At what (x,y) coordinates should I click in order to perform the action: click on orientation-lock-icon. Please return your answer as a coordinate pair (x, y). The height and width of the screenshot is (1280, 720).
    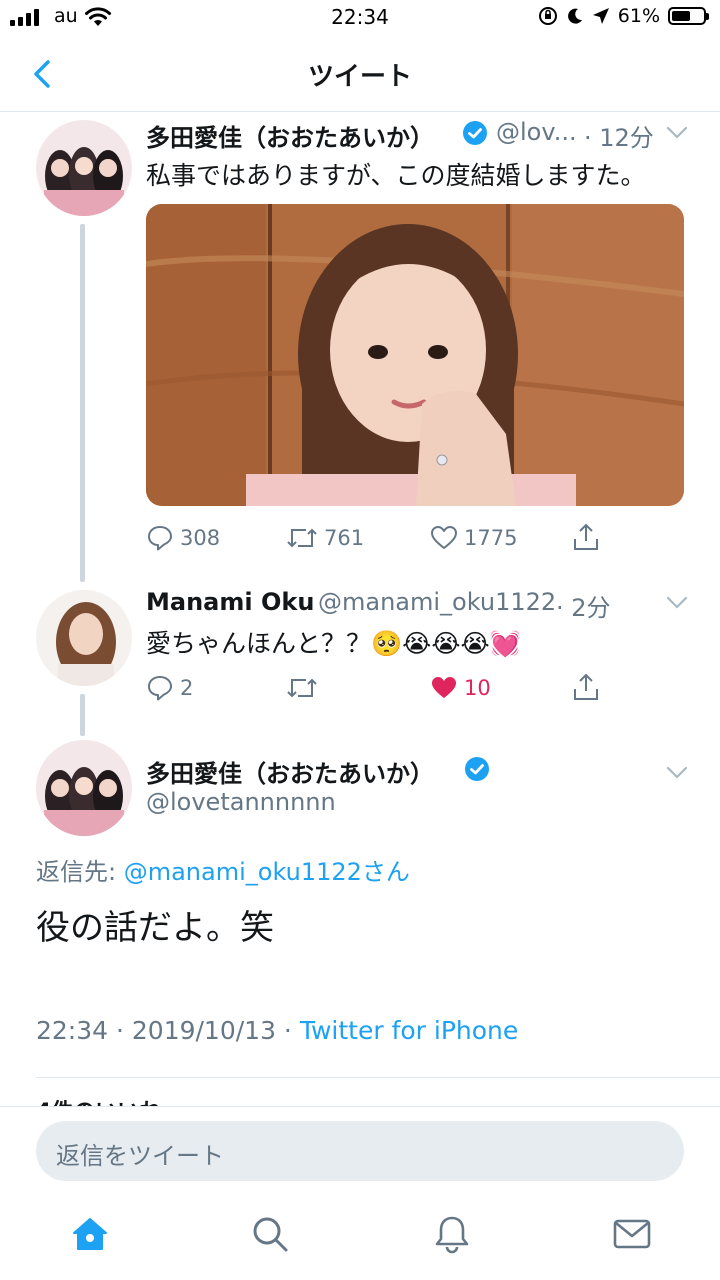
    Looking at the image, I should click on (547, 16).